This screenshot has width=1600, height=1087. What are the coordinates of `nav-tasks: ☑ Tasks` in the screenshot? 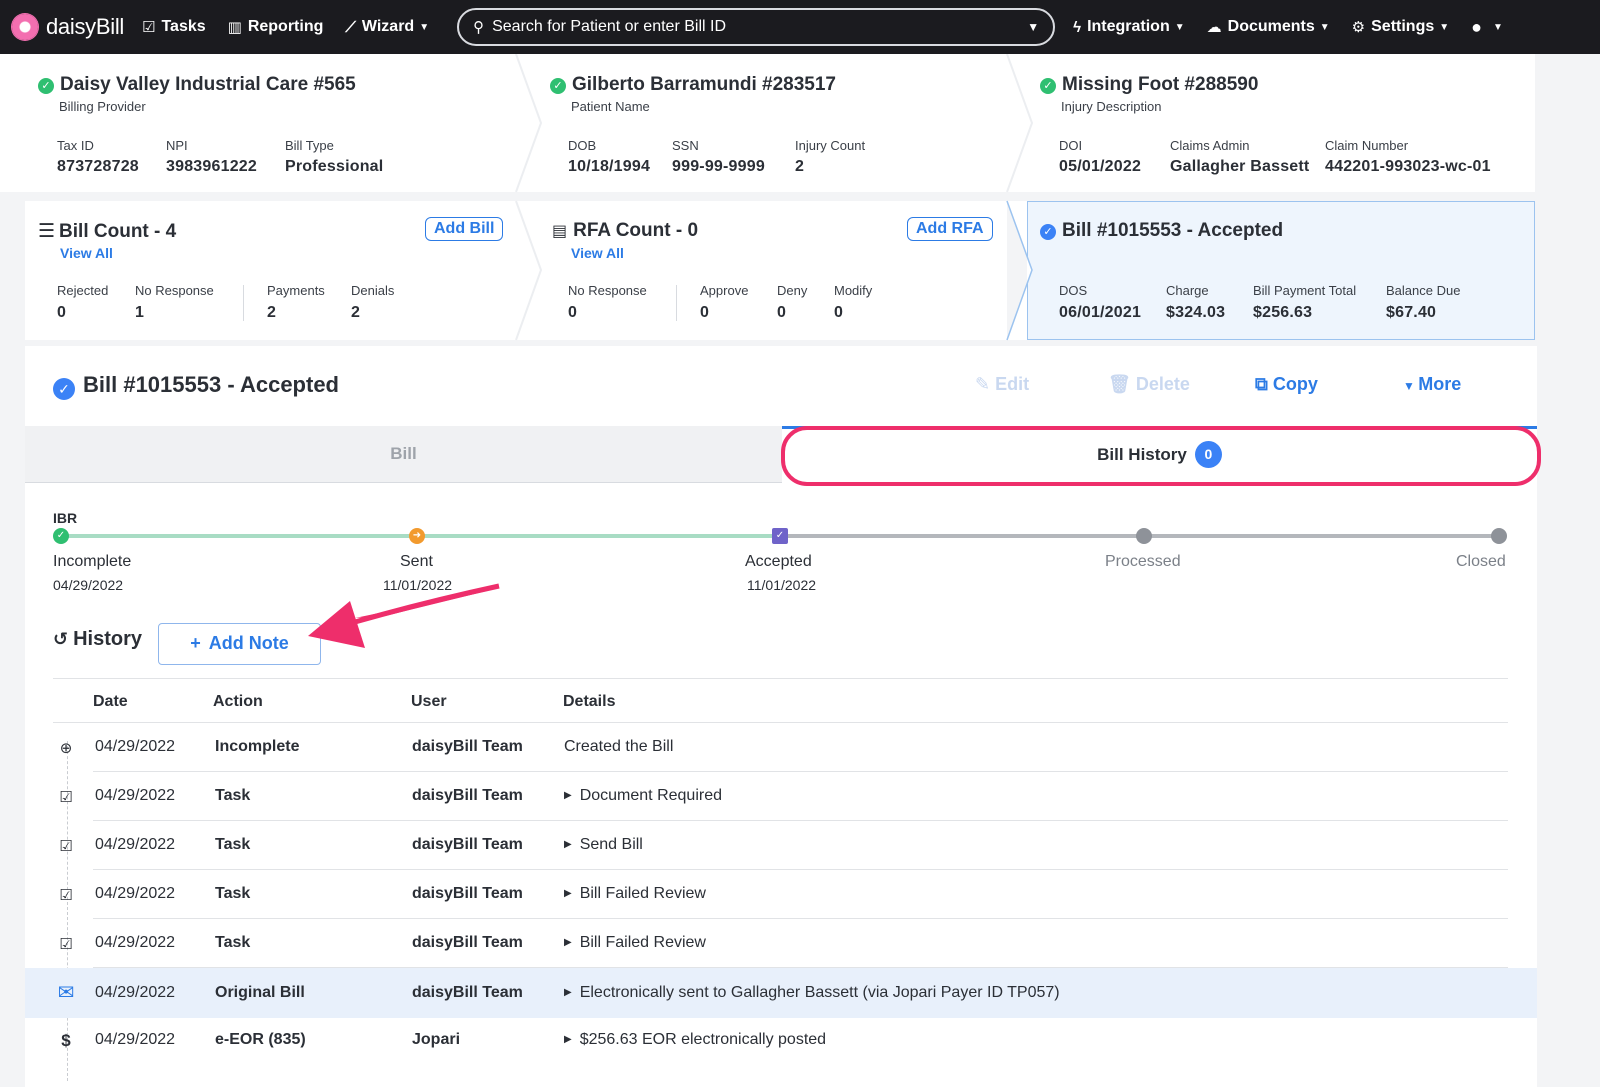 It's located at (174, 27).